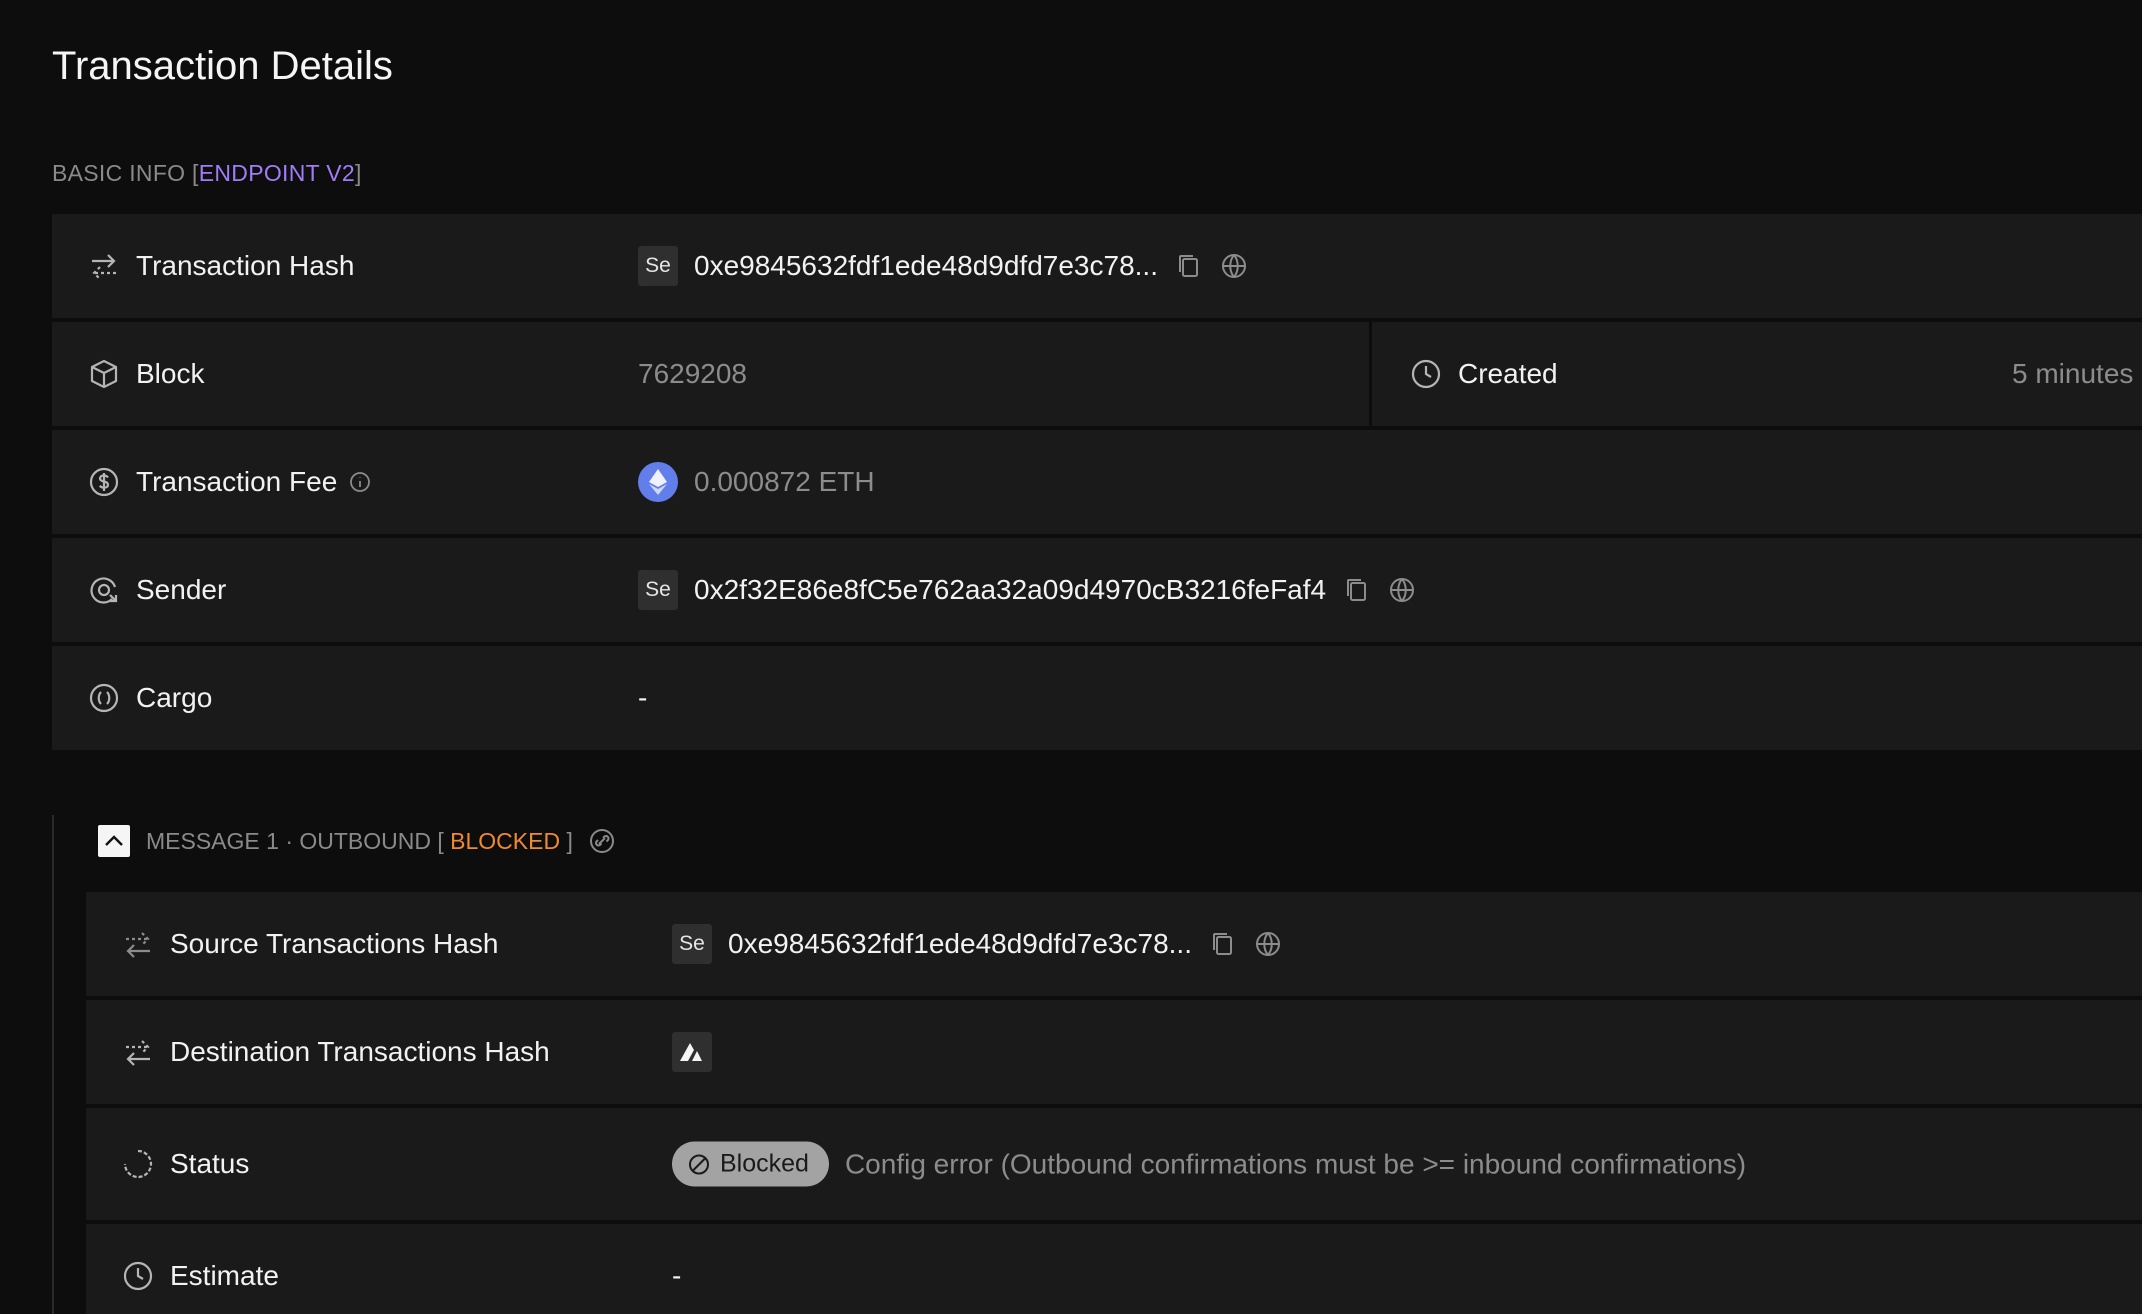 The width and height of the screenshot is (2142, 1314). Describe the element at coordinates (334, 943) in the screenshot. I see `source-hash-label: Source Transactions Hash` at that location.